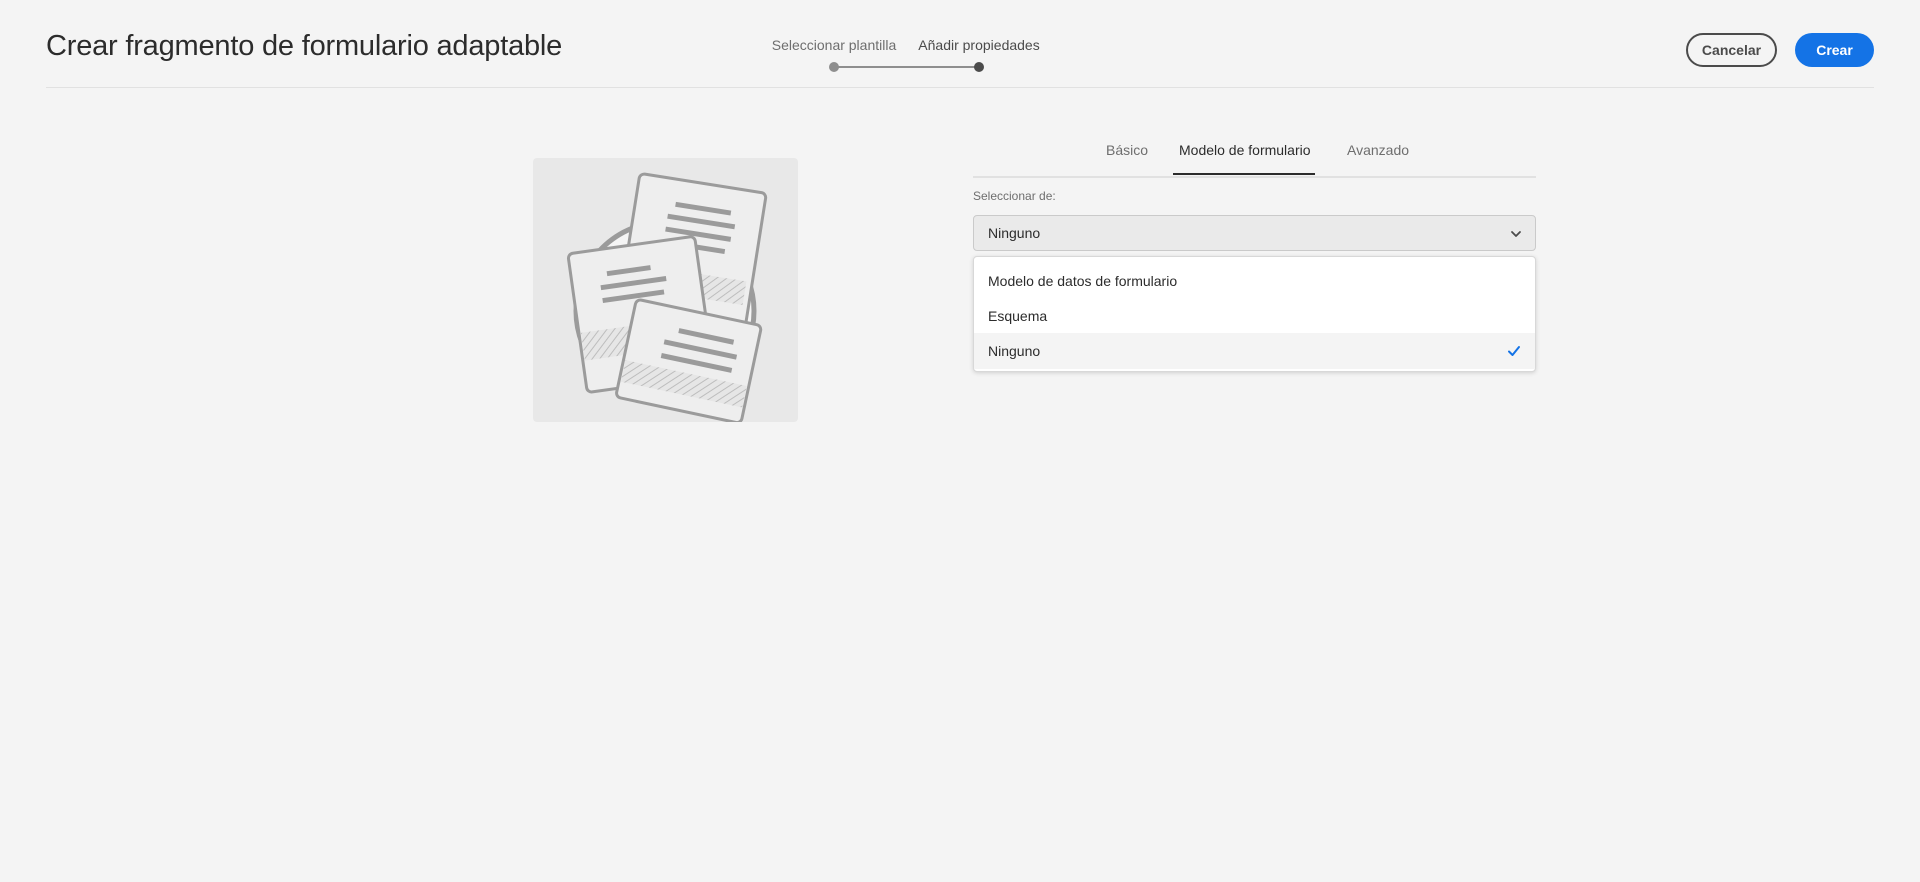 The image size is (1920, 882). What do you see at coordinates (1254, 281) in the screenshot?
I see `menu-item-form-data-model: Modelo de datos de formulario` at bounding box center [1254, 281].